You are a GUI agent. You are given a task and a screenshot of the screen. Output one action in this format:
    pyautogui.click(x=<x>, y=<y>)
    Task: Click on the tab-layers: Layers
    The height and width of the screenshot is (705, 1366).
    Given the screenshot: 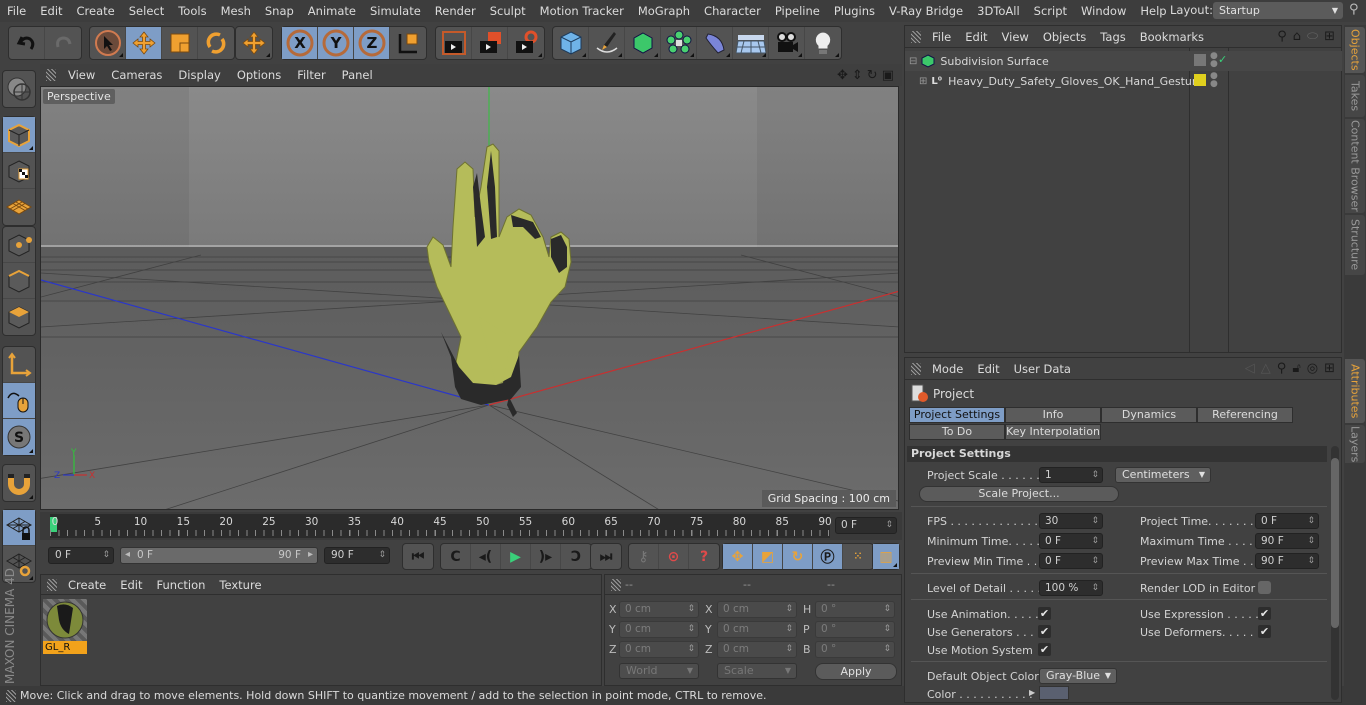 What is the action you would take?
    pyautogui.click(x=1355, y=444)
    